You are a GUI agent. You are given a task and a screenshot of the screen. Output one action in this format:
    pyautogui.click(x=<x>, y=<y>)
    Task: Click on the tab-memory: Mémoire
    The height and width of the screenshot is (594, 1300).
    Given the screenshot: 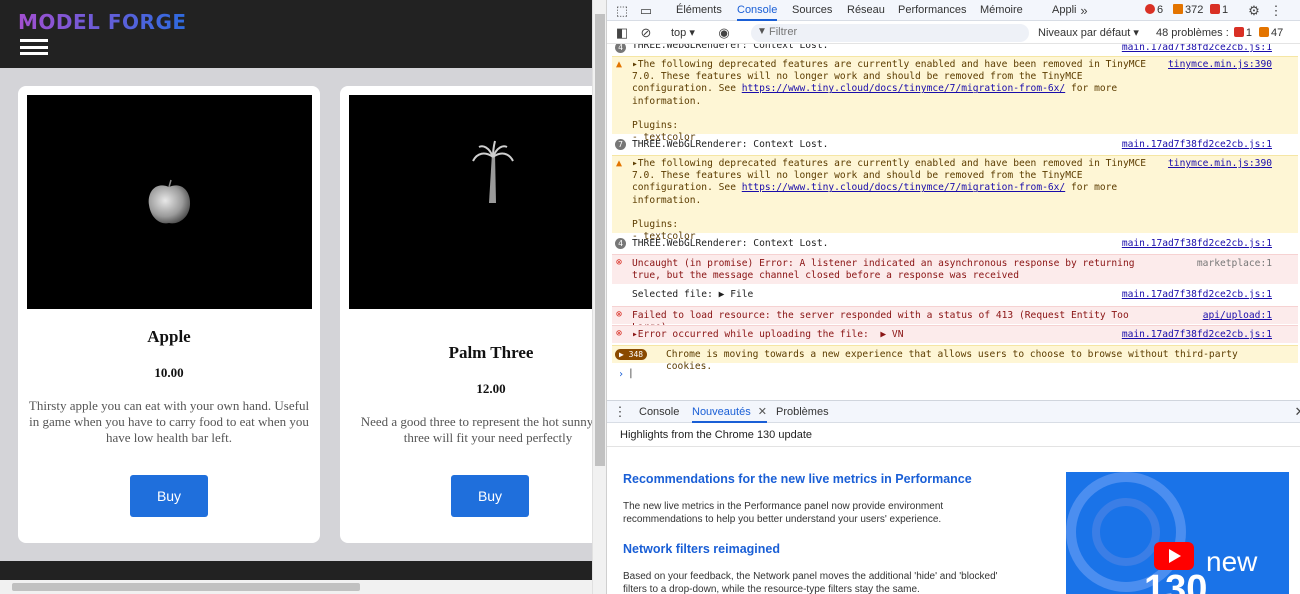 What is the action you would take?
    pyautogui.click(x=1001, y=10)
    